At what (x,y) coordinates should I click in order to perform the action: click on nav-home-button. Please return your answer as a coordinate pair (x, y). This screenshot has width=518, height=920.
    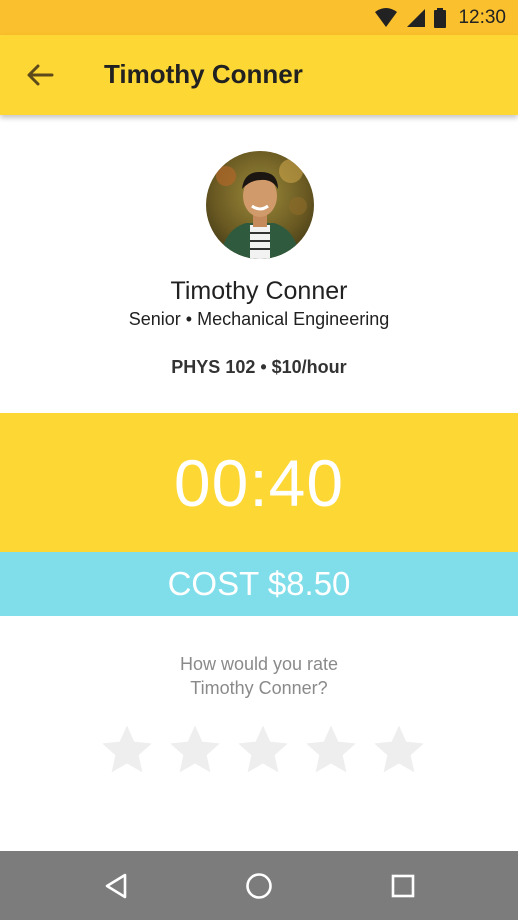
    Looking at the image, I should click on (259, 886).